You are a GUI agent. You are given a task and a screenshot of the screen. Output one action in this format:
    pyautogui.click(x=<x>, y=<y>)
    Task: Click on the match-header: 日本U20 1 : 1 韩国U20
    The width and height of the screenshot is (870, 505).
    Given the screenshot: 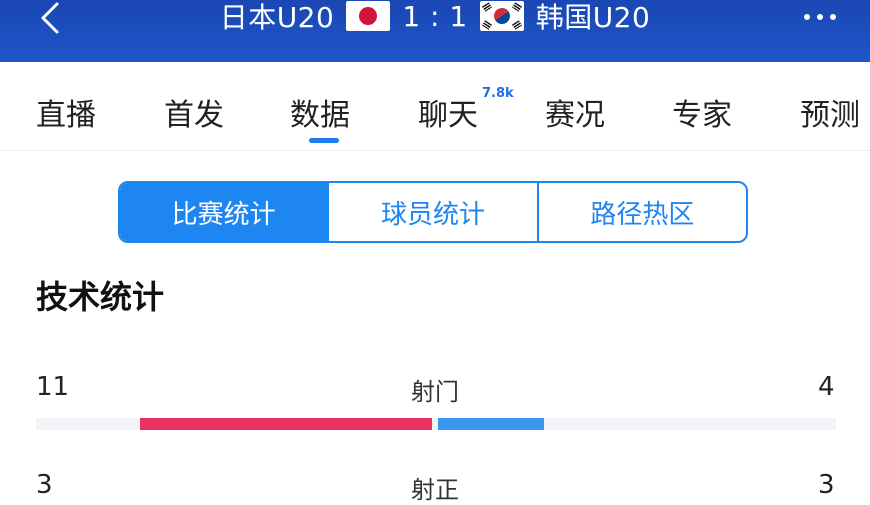 What is the action you would take?
    pyautogui.click(x=435, y=31)
    